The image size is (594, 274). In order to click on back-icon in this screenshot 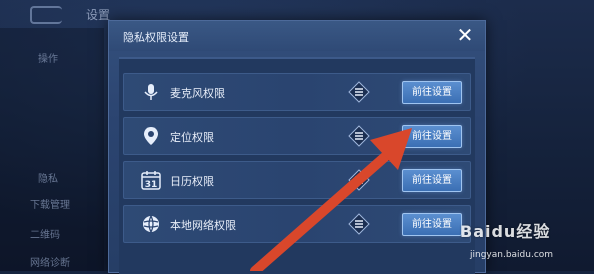, I will do `click(46, 15)`.